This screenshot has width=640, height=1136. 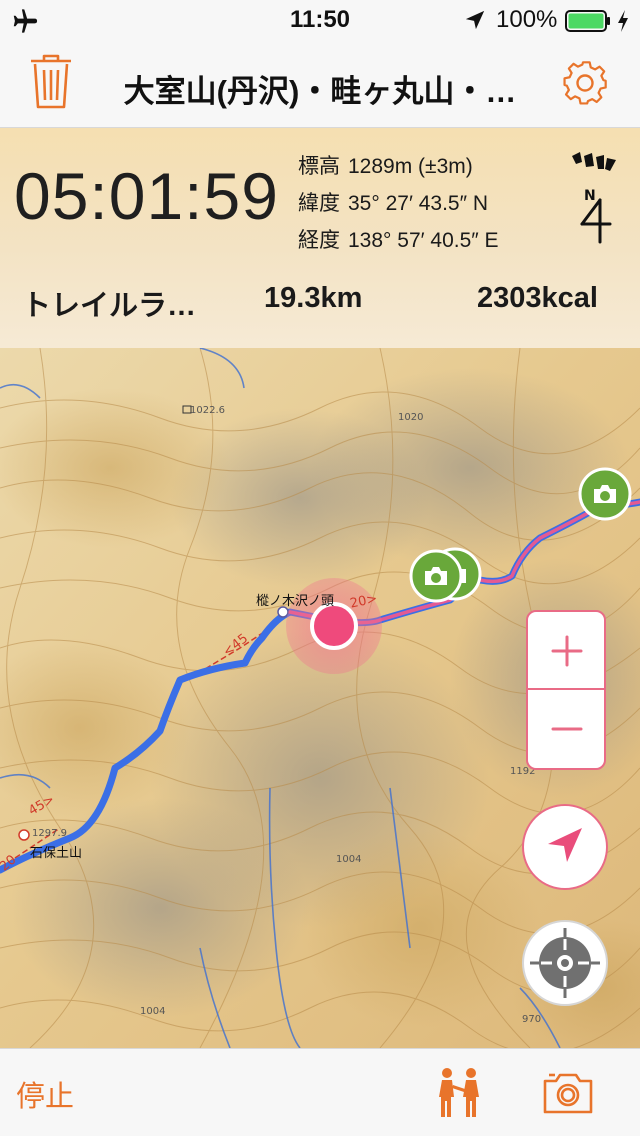 What do you see at coordinates (590, 196) in the screenshot?
I see `compass-letter: N` at bounding box center [590, 196].